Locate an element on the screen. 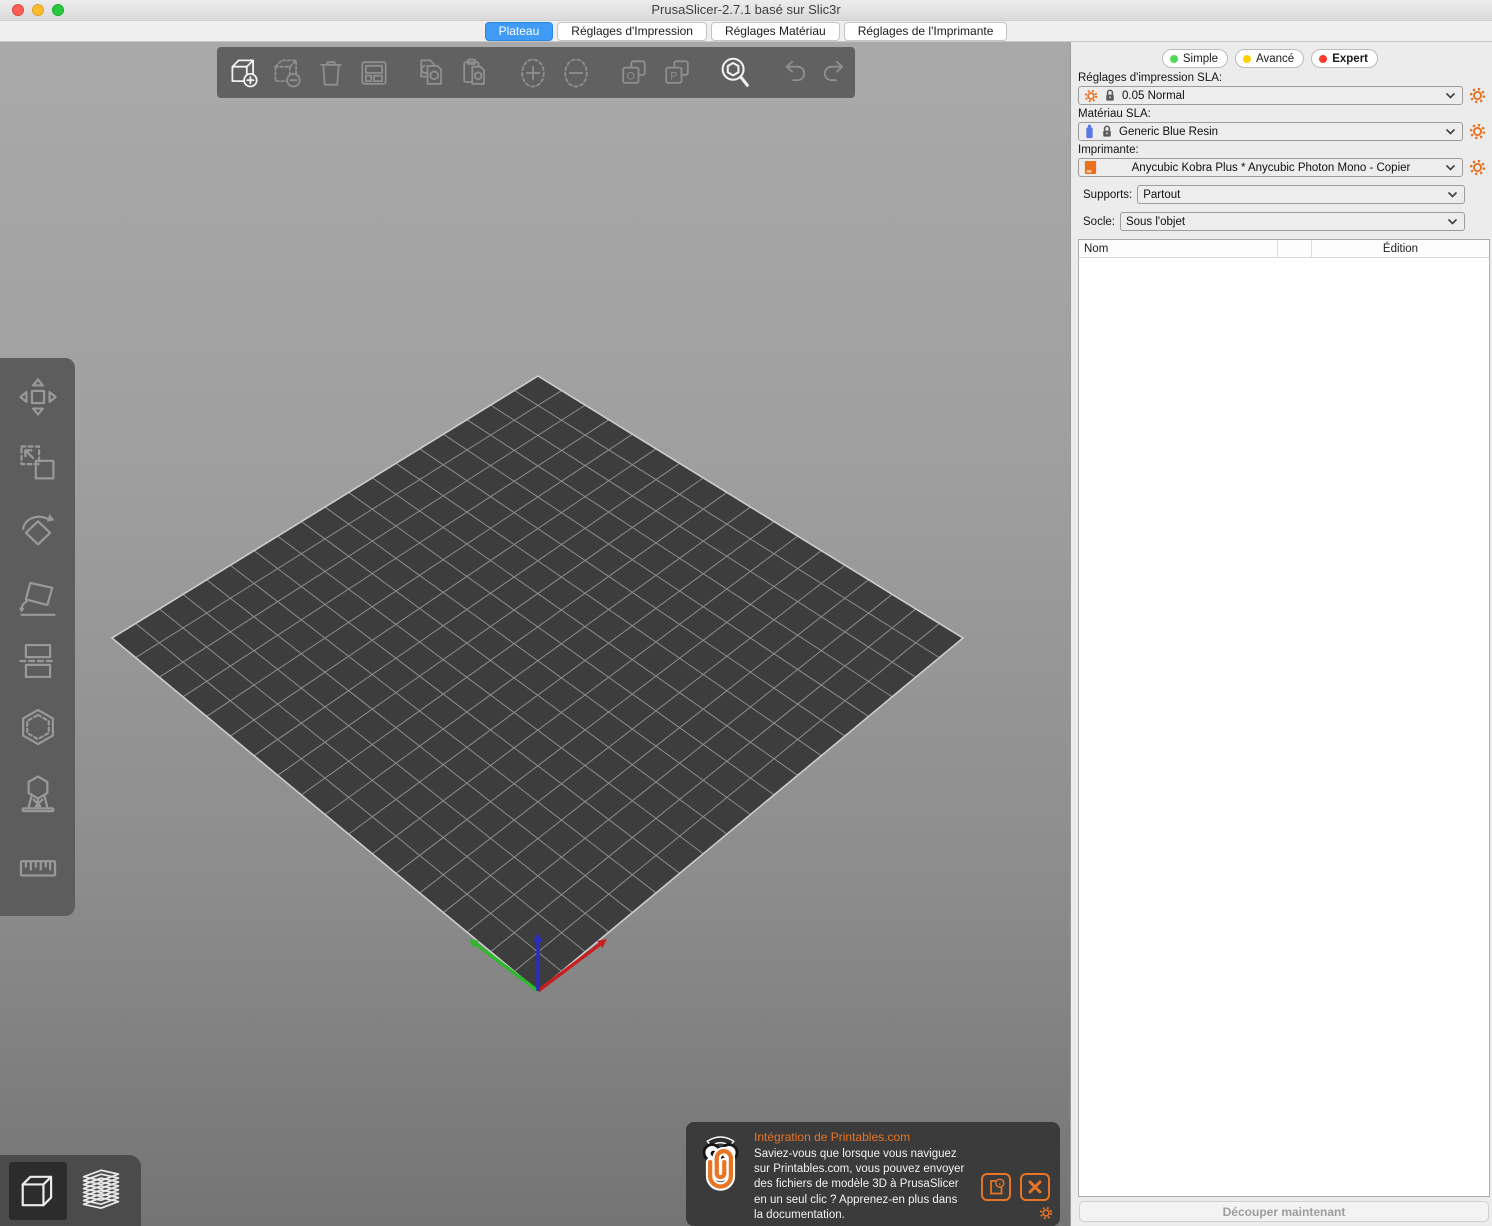 The width and height of the screenshot is (1492, 1226). remove-instance-button is located at coordinates (576, 73).